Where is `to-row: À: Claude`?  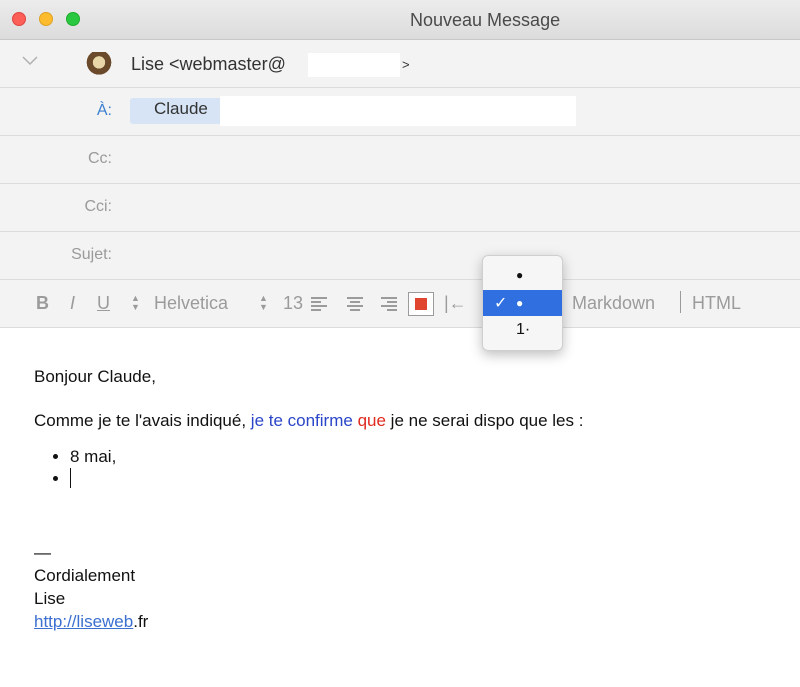 to-row: À: Claude is located at coordinates (400, 112).